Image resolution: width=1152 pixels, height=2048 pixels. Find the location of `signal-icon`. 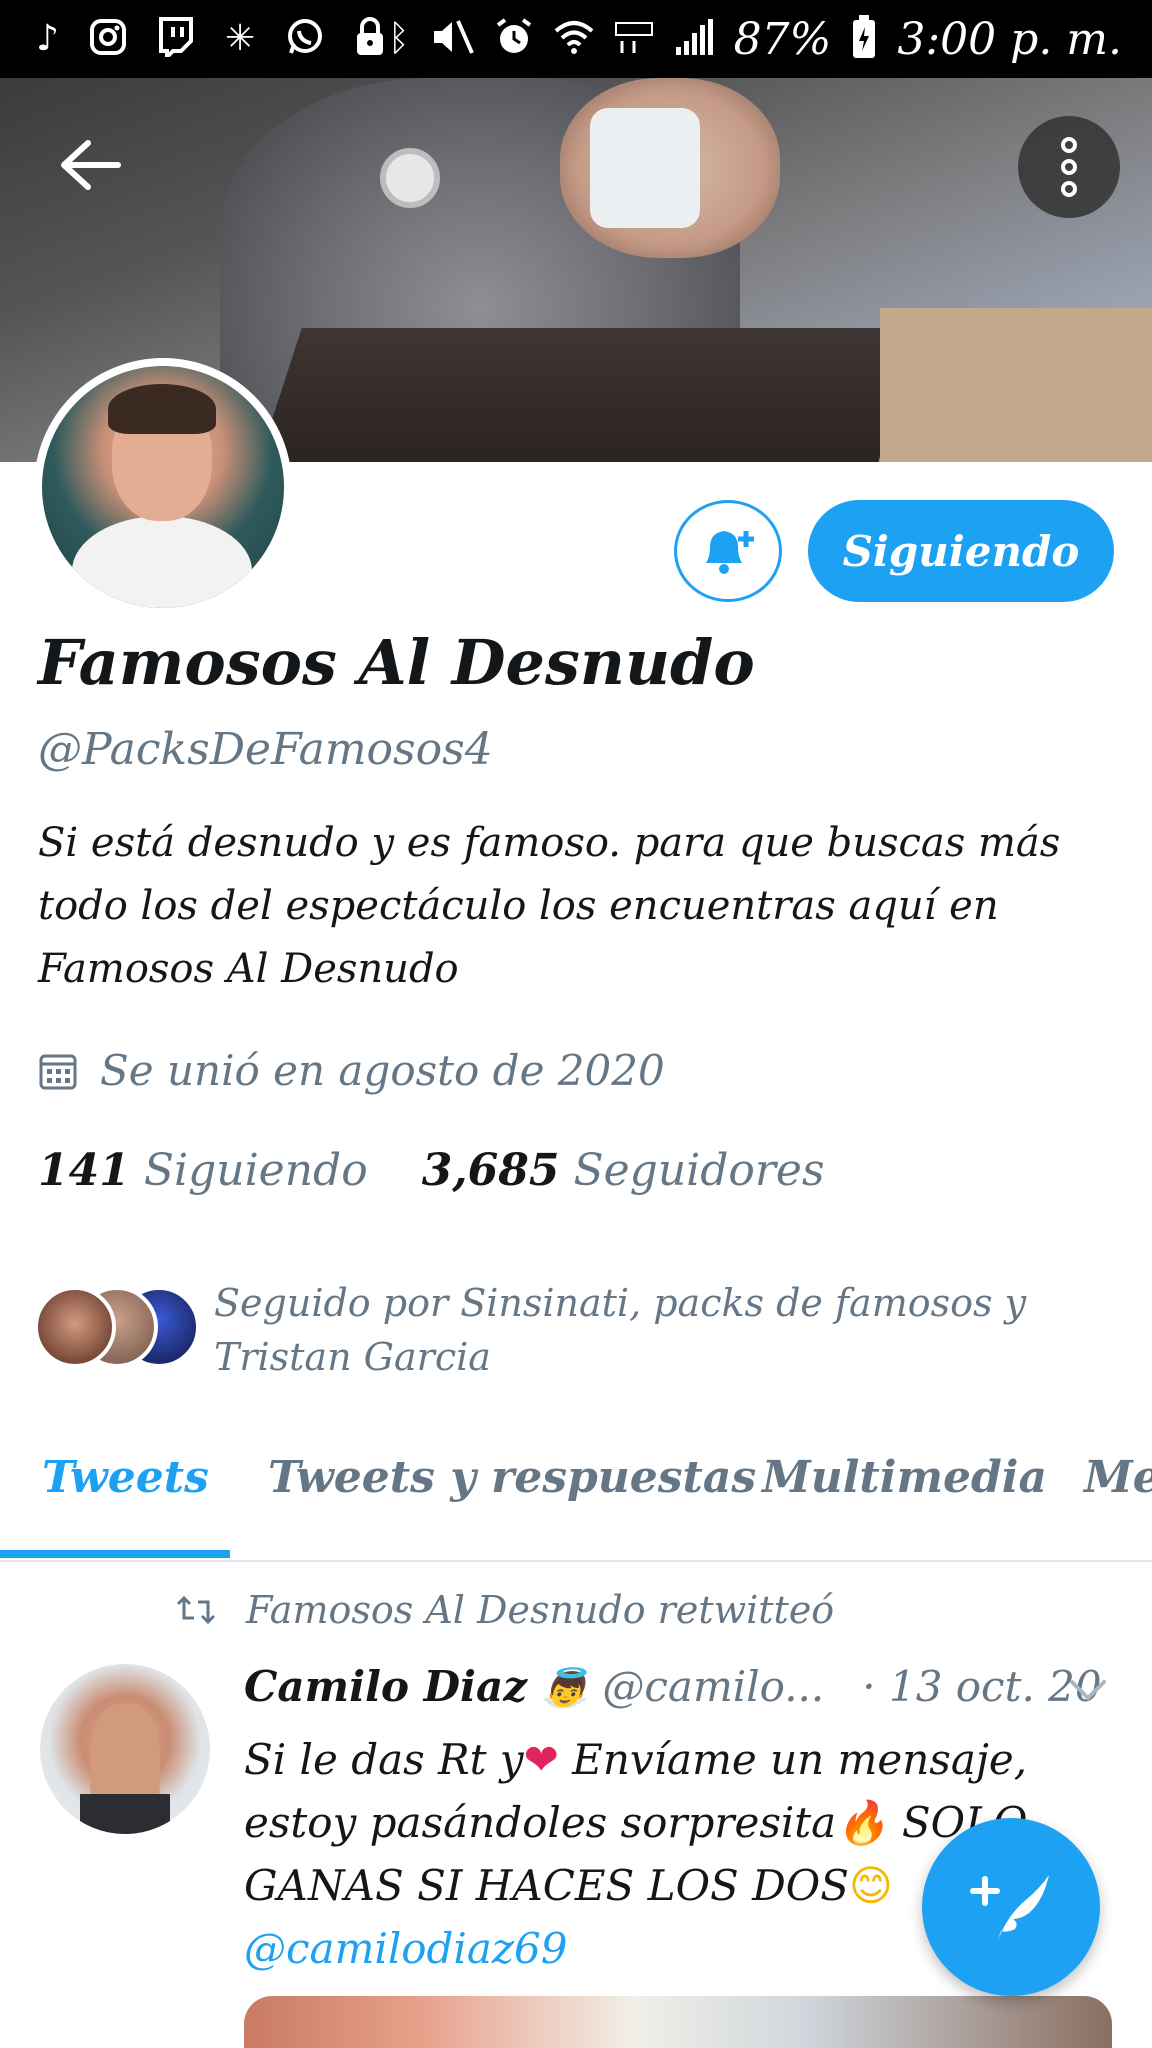

signal-icon is located at coordinates (694, 39).